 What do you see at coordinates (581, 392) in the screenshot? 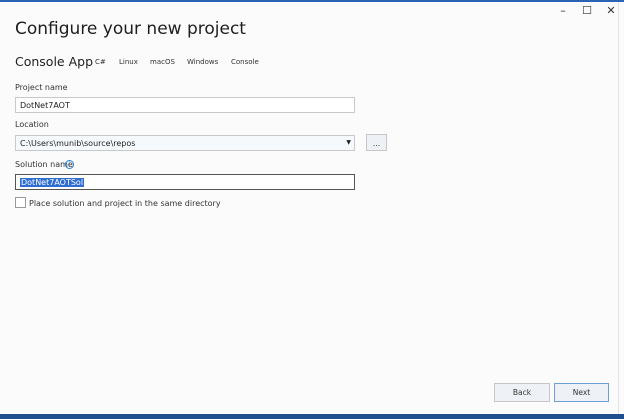
I see `next-button: Next` at bounding box center [581, 392].